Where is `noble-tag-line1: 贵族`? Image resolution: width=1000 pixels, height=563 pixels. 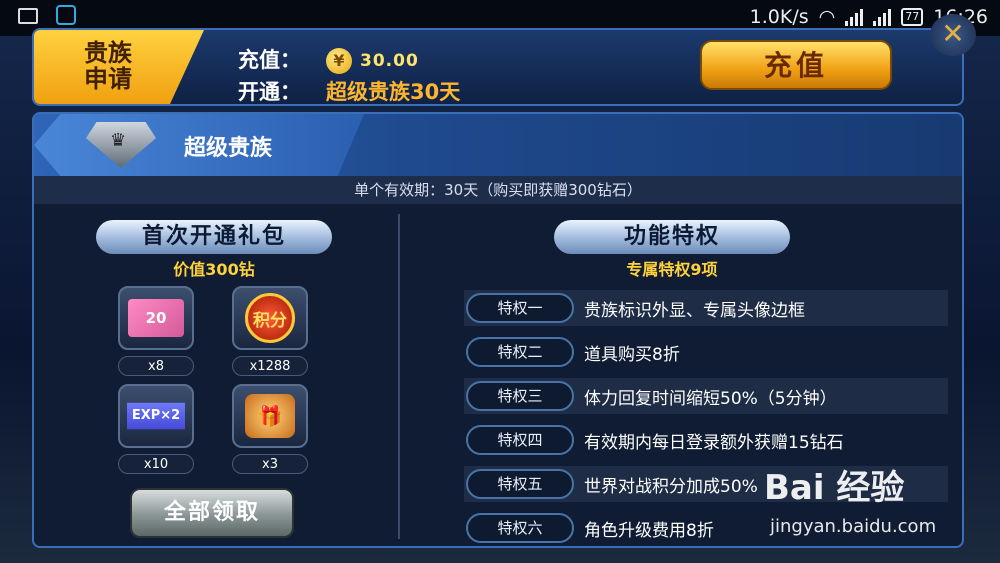 noble-tag-line1: 贵族 is located at coordinates (108, 53).